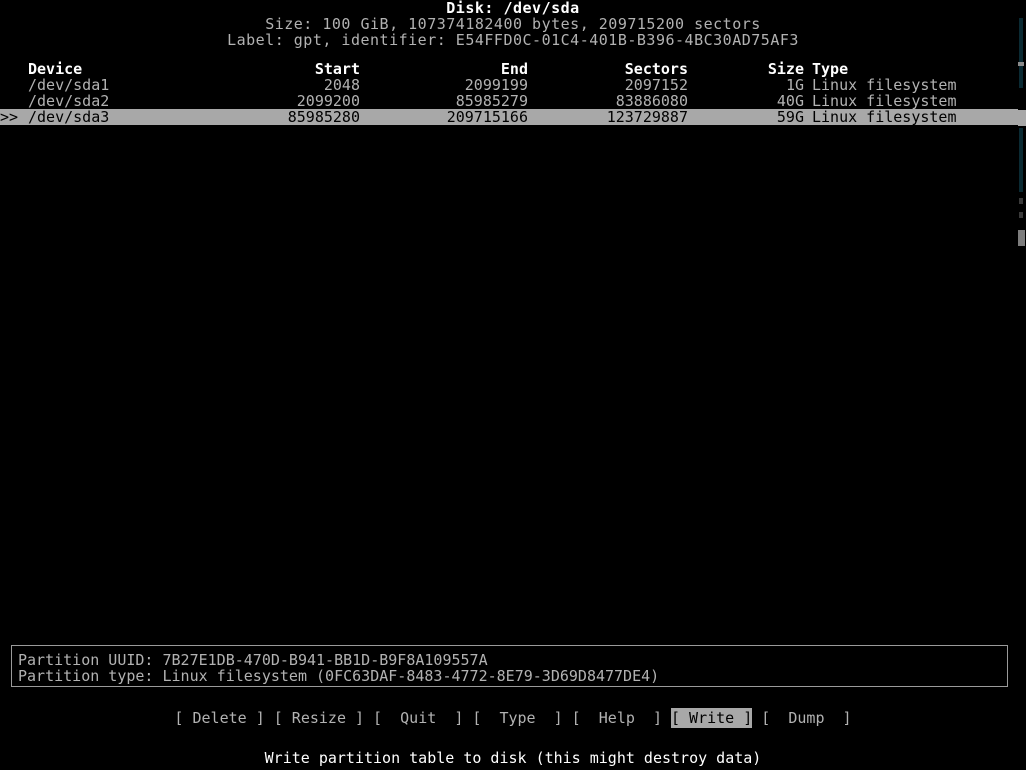 The height and width of the screenshot is (770, 1026). Describe the element at coordinates (790, 117) in the screenshot. I see `row-size: 59G` at that location.